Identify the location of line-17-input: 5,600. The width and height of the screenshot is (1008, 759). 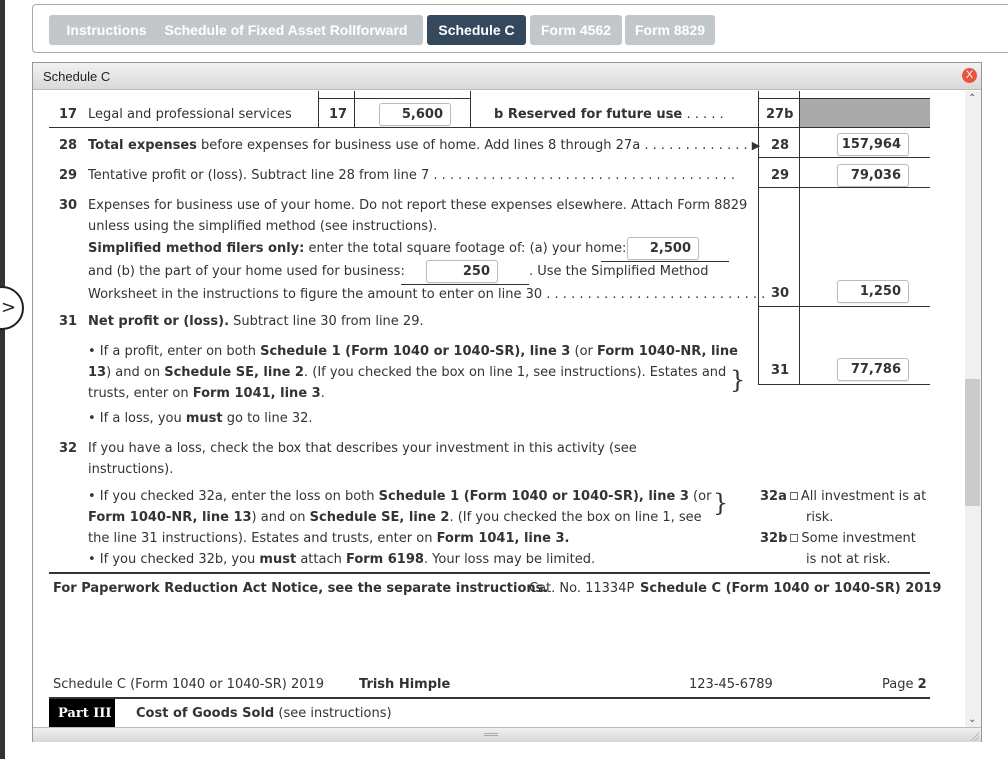
(415, 114).